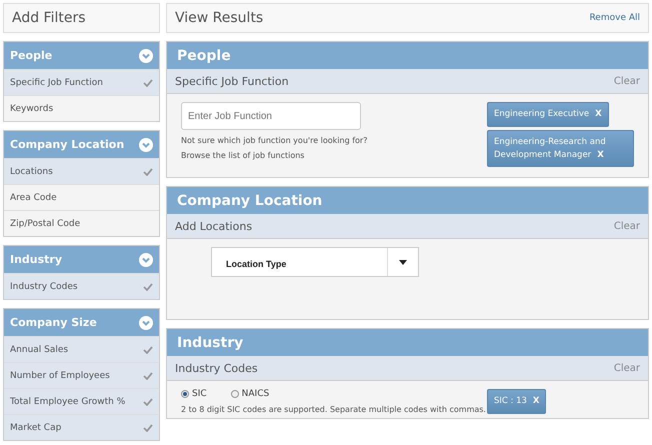 Image resolution: width=652 pixels, height=445 pixels. Describe the element at coordinates (274, 140) in the screenshot. I see `hint-text: Not sure which job function you're looking for?` at that location.